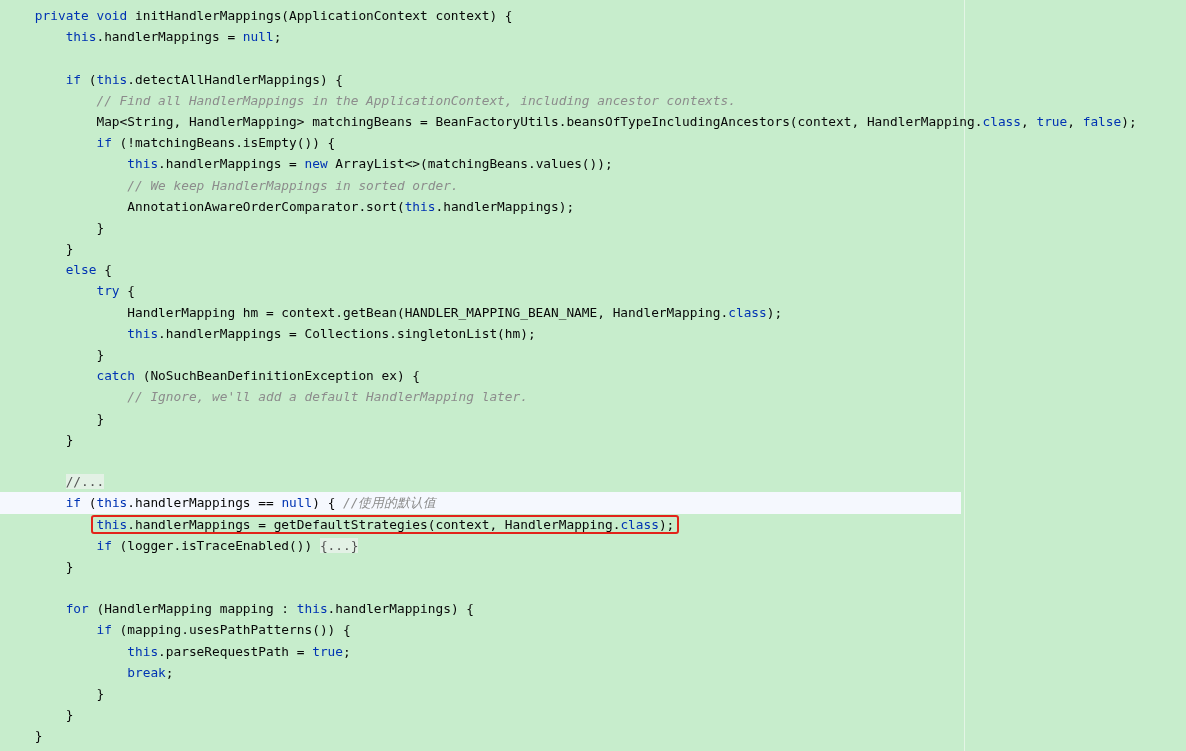 This screenshot has height=751, width=1186. Describe the element at coordinates (273, 15) in the screenshot. I see `code-line: private void initHandlerMappings(ApplicationContext context) {` at that location.